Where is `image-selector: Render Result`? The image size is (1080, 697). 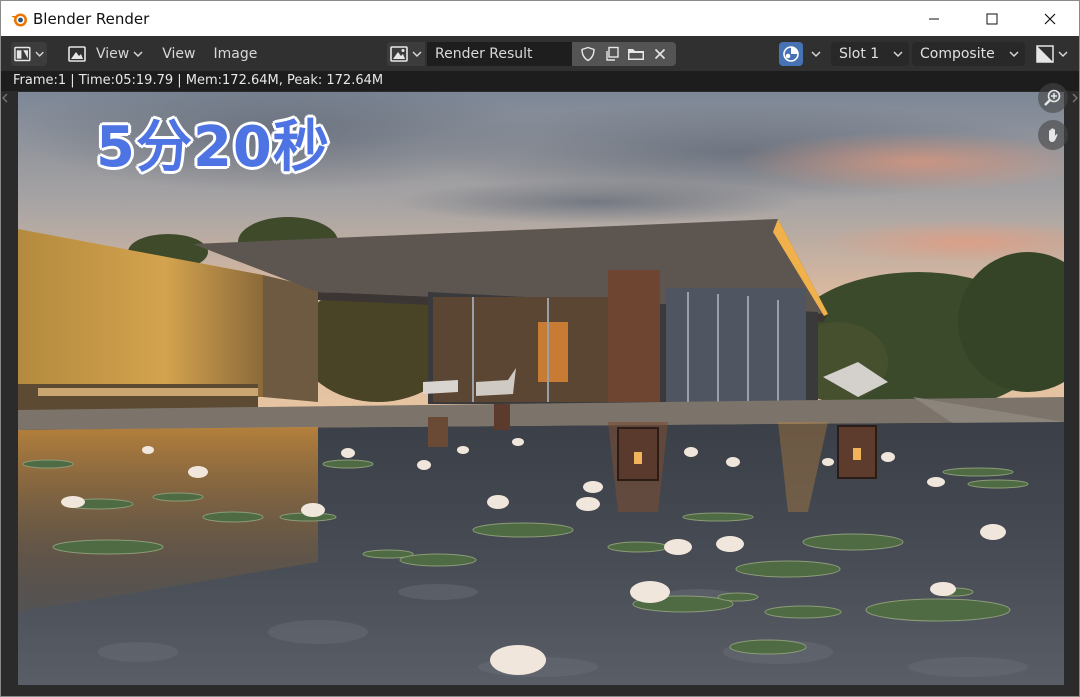 image-selector: Render Result is located at coordinates (531, 54).